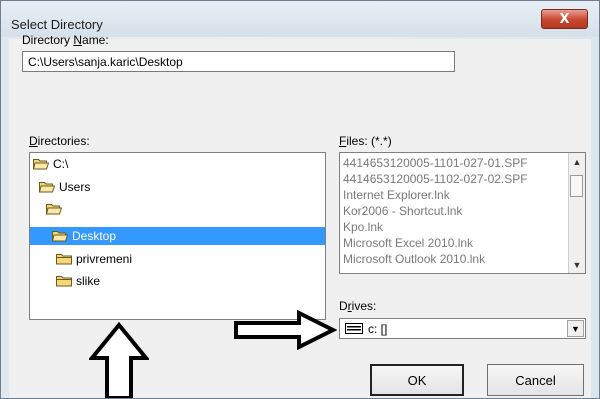  What do you see at coordinates (402, 211) in the screenshot?
I see `file-item: Kor2006 - Shortcut.lnk` at bounding box center [402, 211].